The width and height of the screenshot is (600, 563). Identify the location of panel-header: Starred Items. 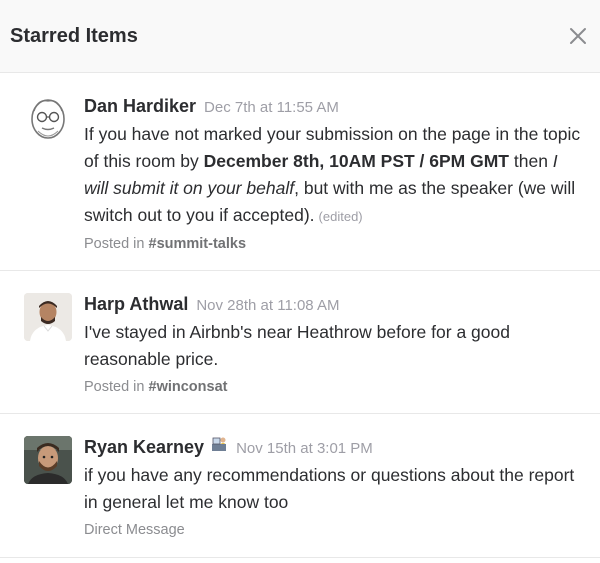
(300, 36).